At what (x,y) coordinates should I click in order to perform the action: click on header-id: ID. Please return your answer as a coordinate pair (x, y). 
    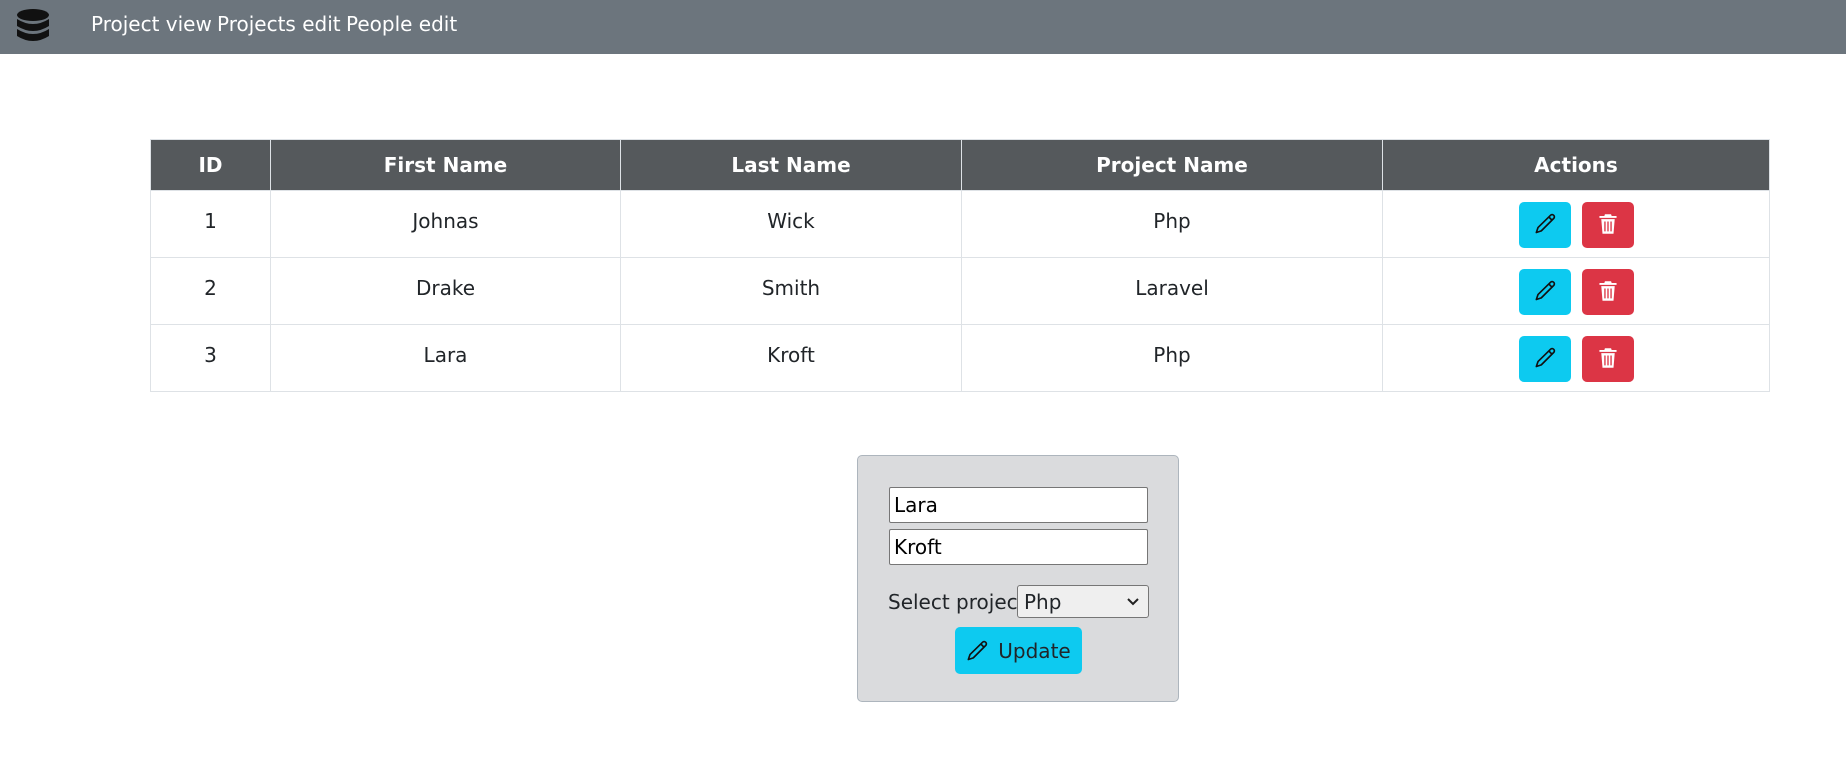
    Looking at the image, I should click on (210, 165).